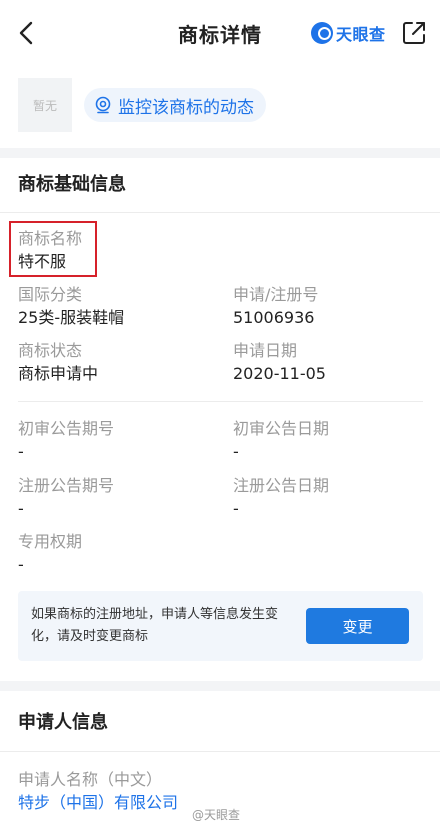 This screenshot has width=440, height=825. Describe the element at coordinates (236, 451) in the screenshot. I see `prelim-pub-date-value: -` at that location.